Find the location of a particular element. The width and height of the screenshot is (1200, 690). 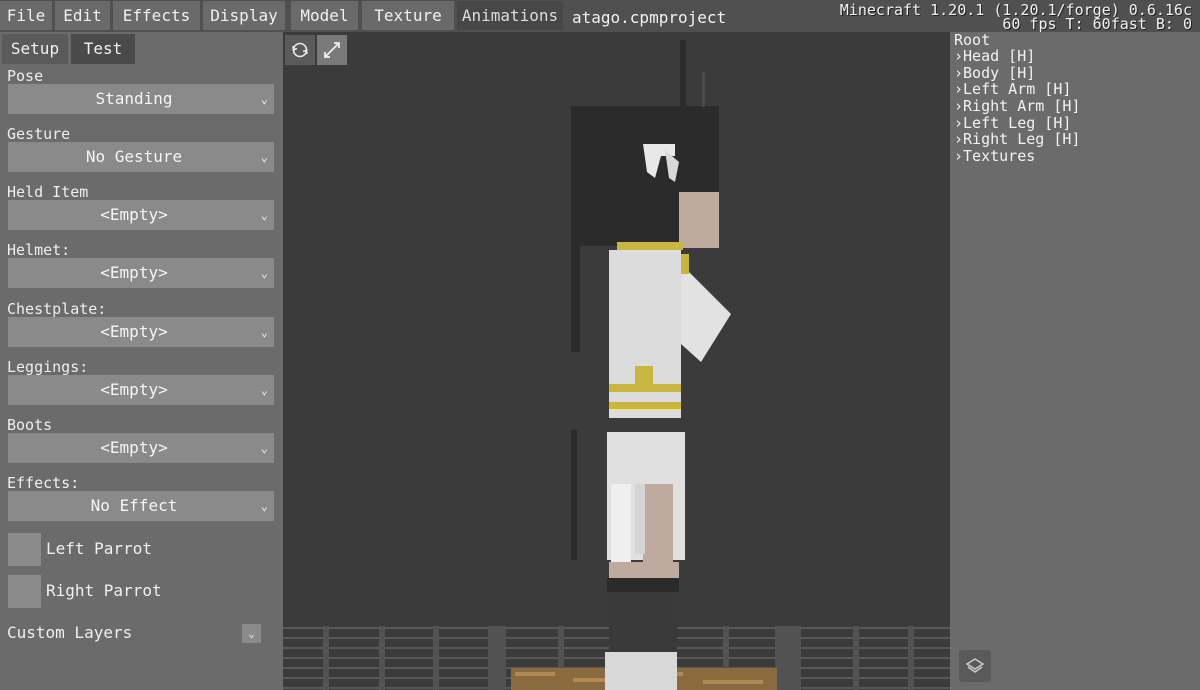

effects-label: Effects: is located at coordinates (43, 483).